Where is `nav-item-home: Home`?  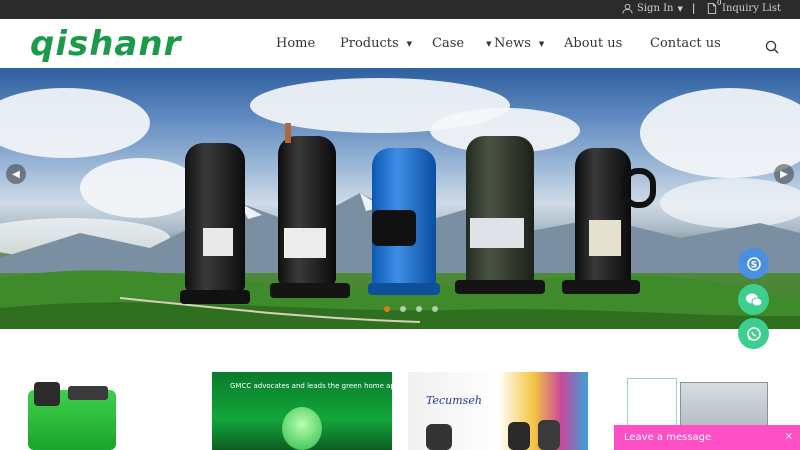
nav-item-home: Home is located at coordinates (295, 43).